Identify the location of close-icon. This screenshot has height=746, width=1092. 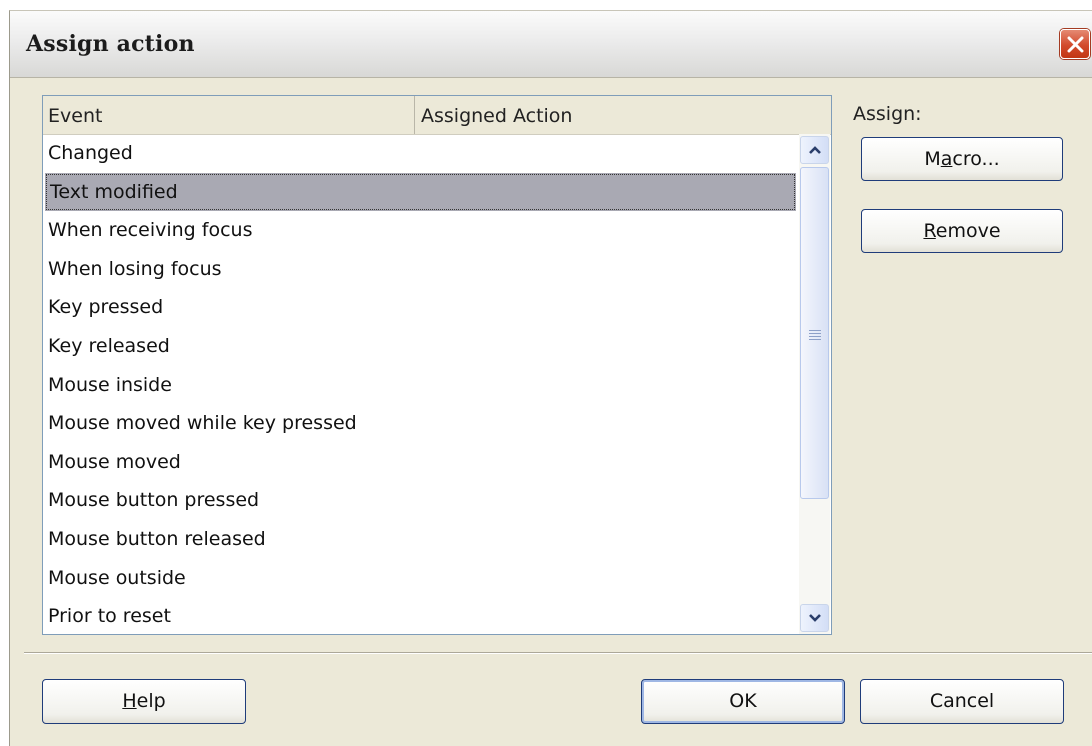
(1075, 44).